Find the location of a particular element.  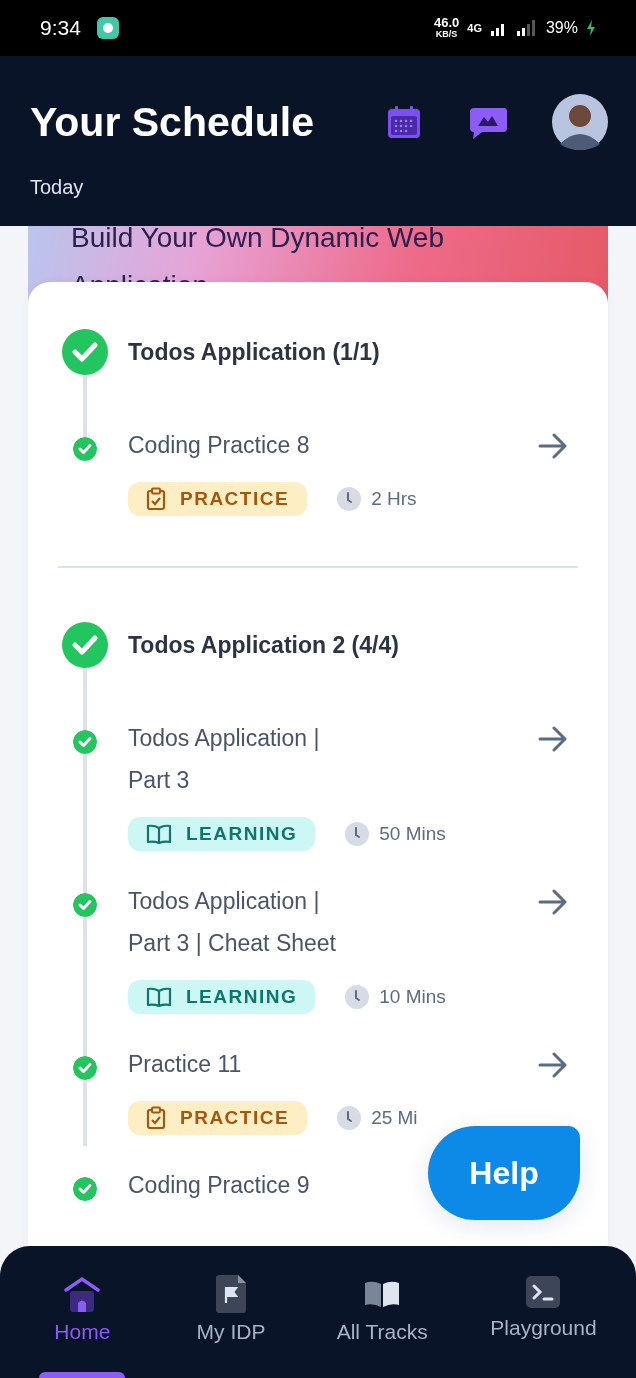

battery-level: 39% is located at coordinates (561, 28).